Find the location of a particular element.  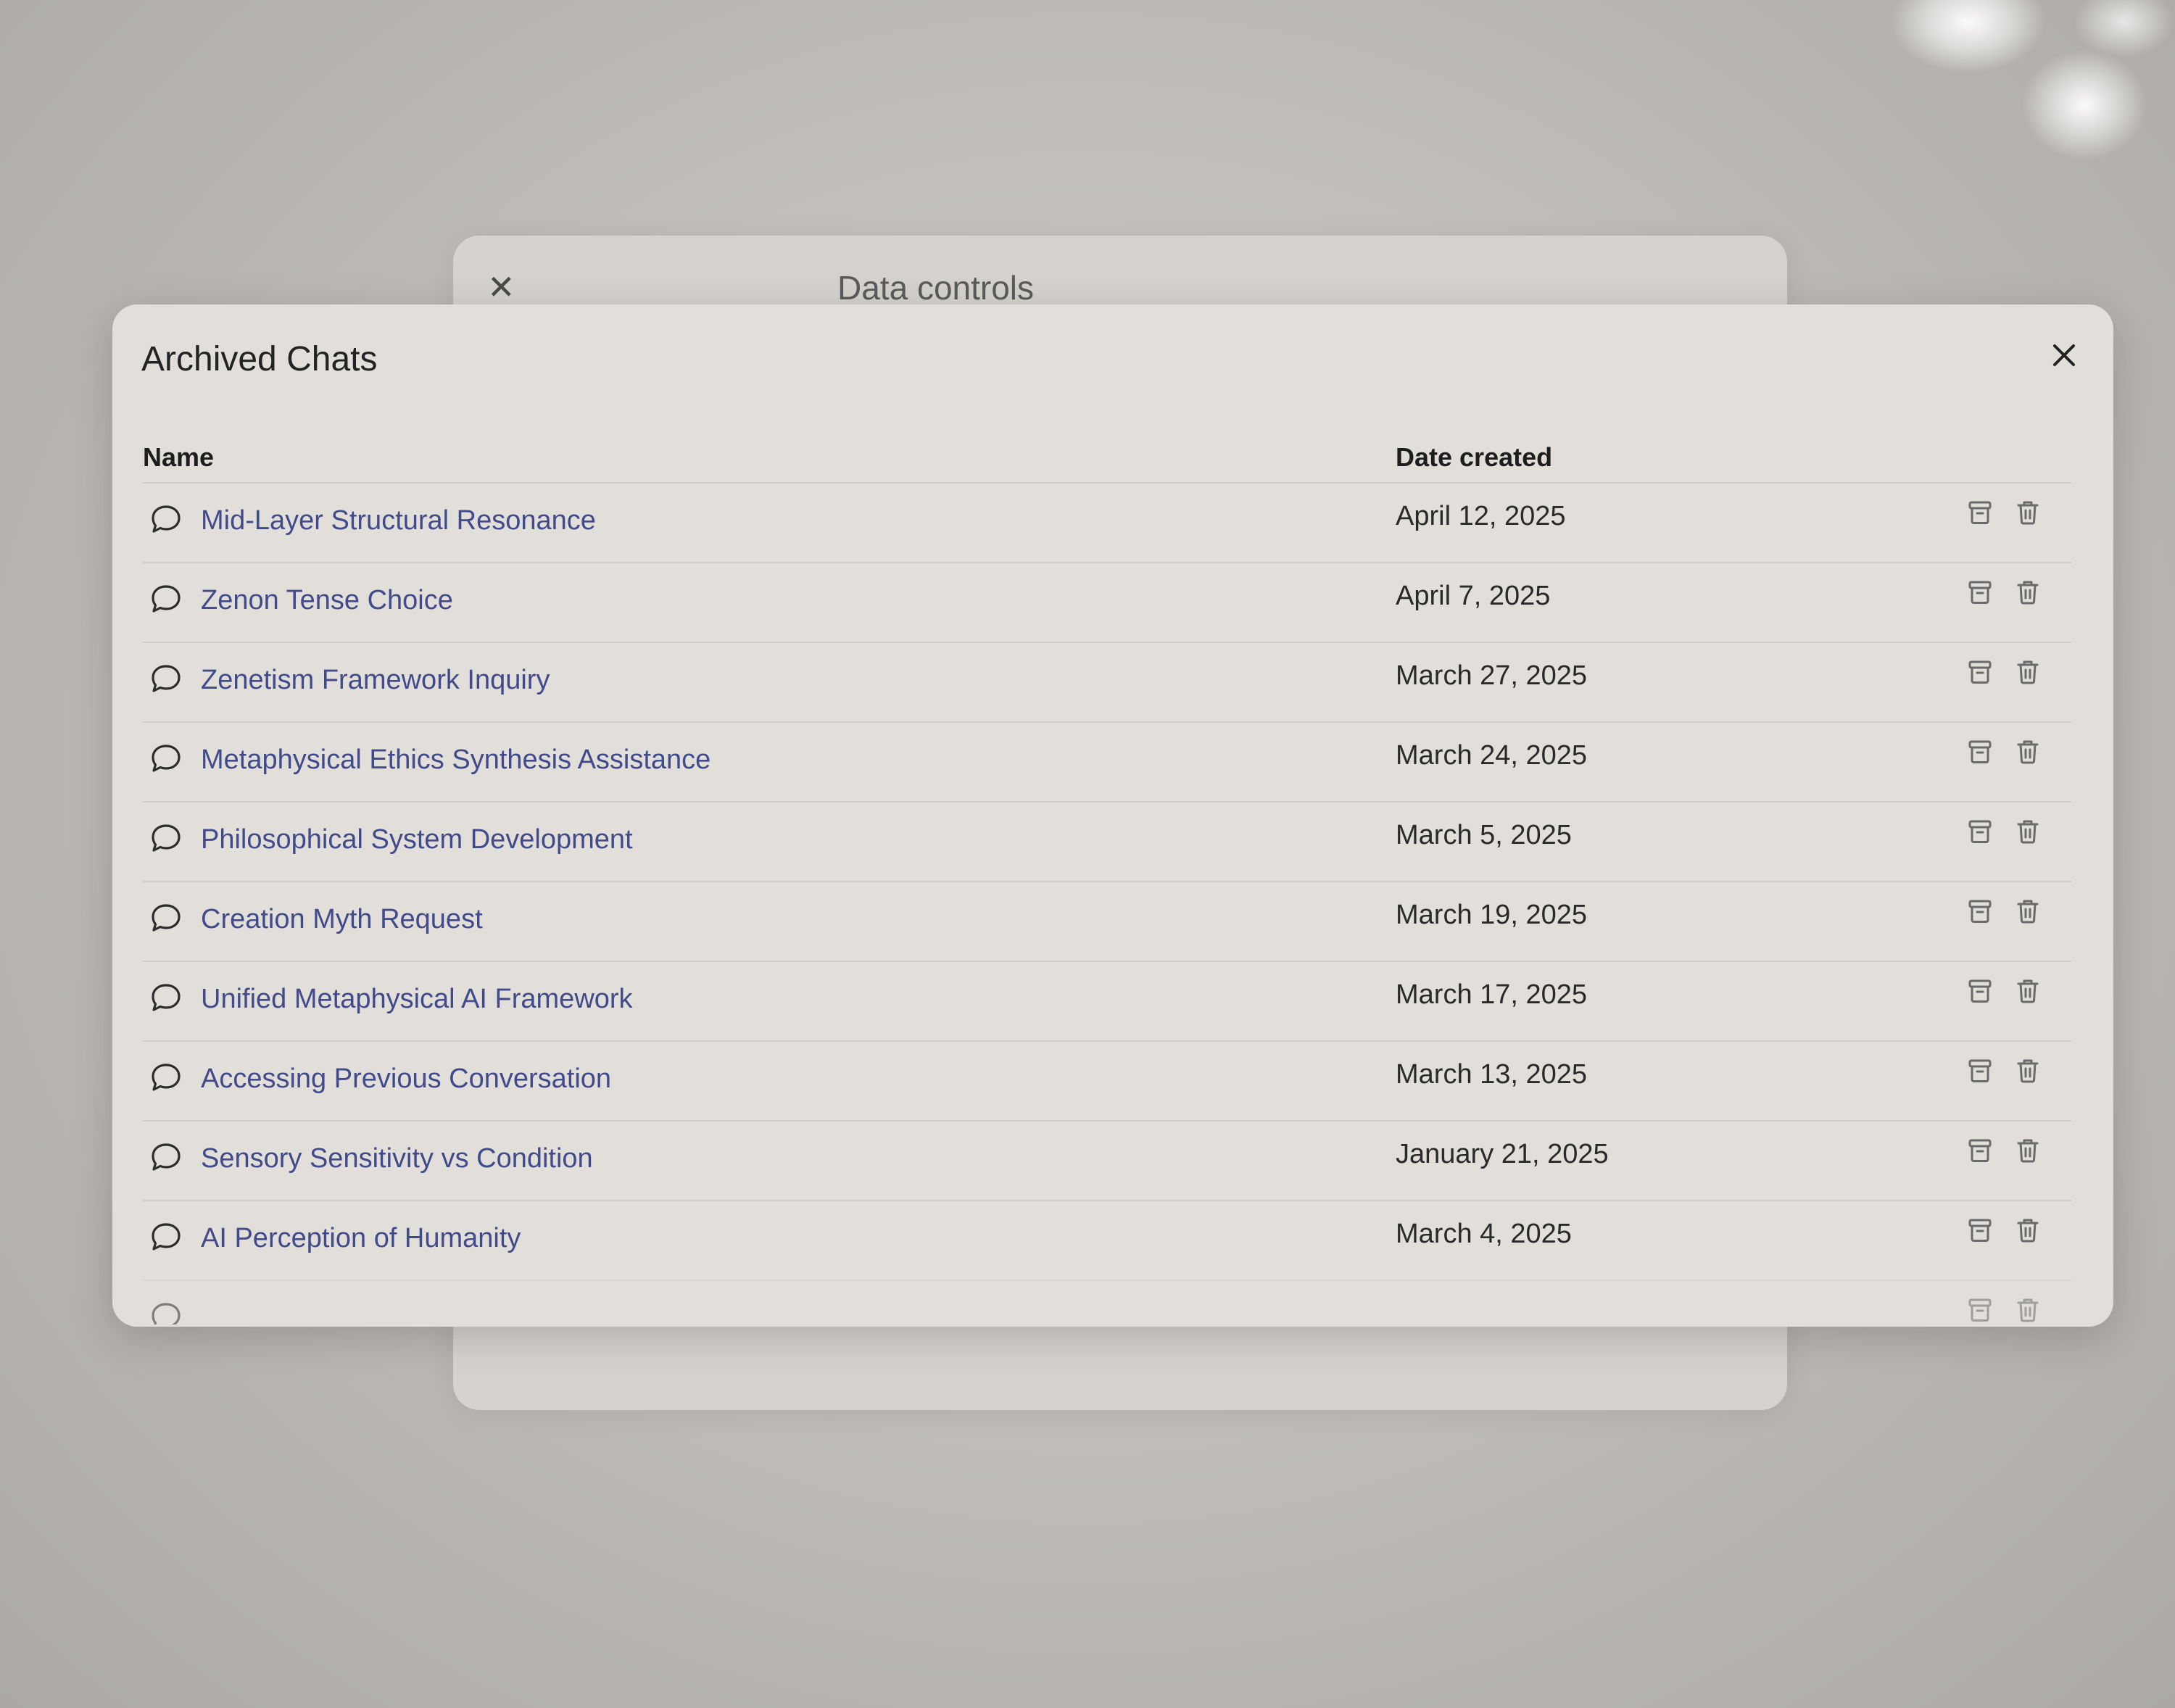

archived-chats-title: Archived Chats is located at coordinates (259, 359).